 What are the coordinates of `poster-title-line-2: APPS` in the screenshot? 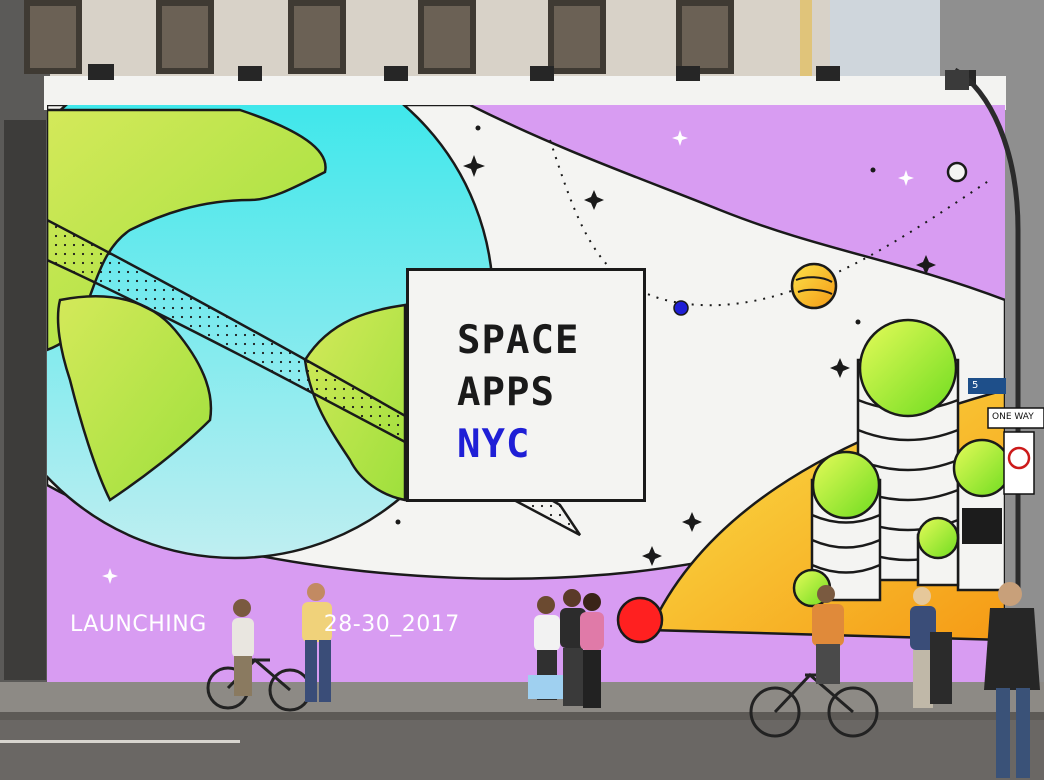 It's located at (506, 392).